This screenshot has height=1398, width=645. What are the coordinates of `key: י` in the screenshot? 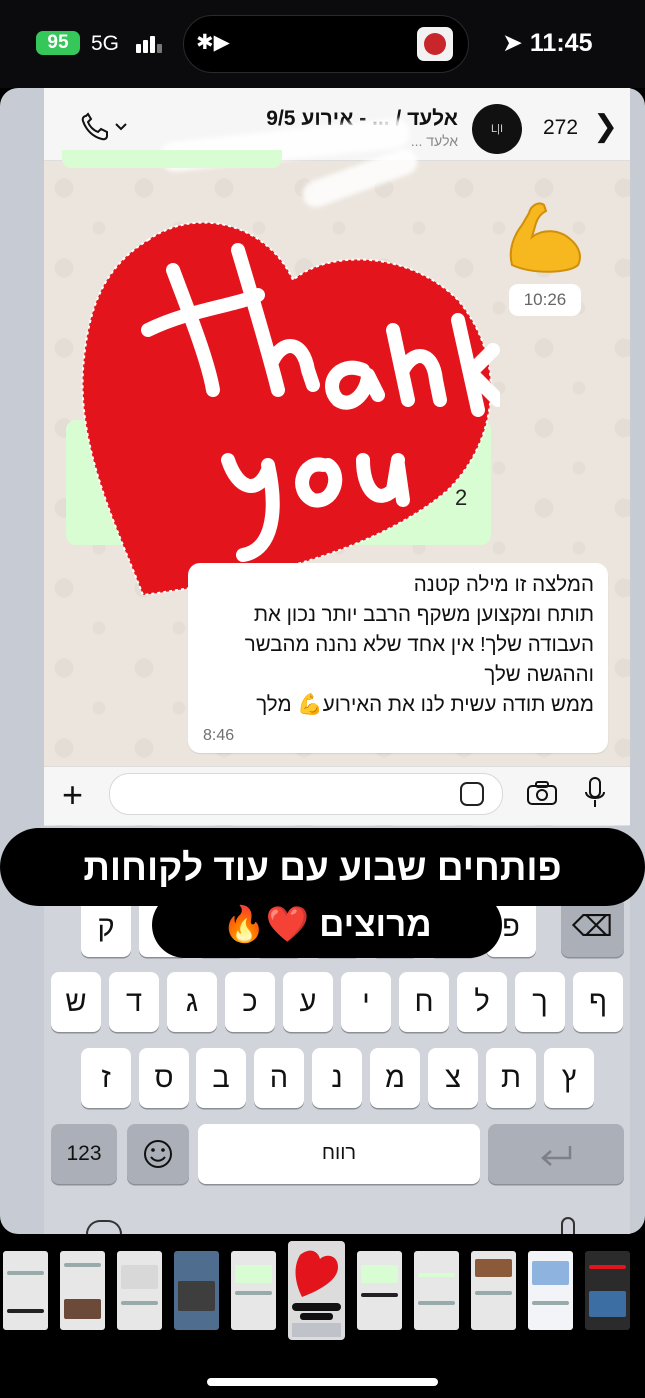 It's located at (366, 1002).